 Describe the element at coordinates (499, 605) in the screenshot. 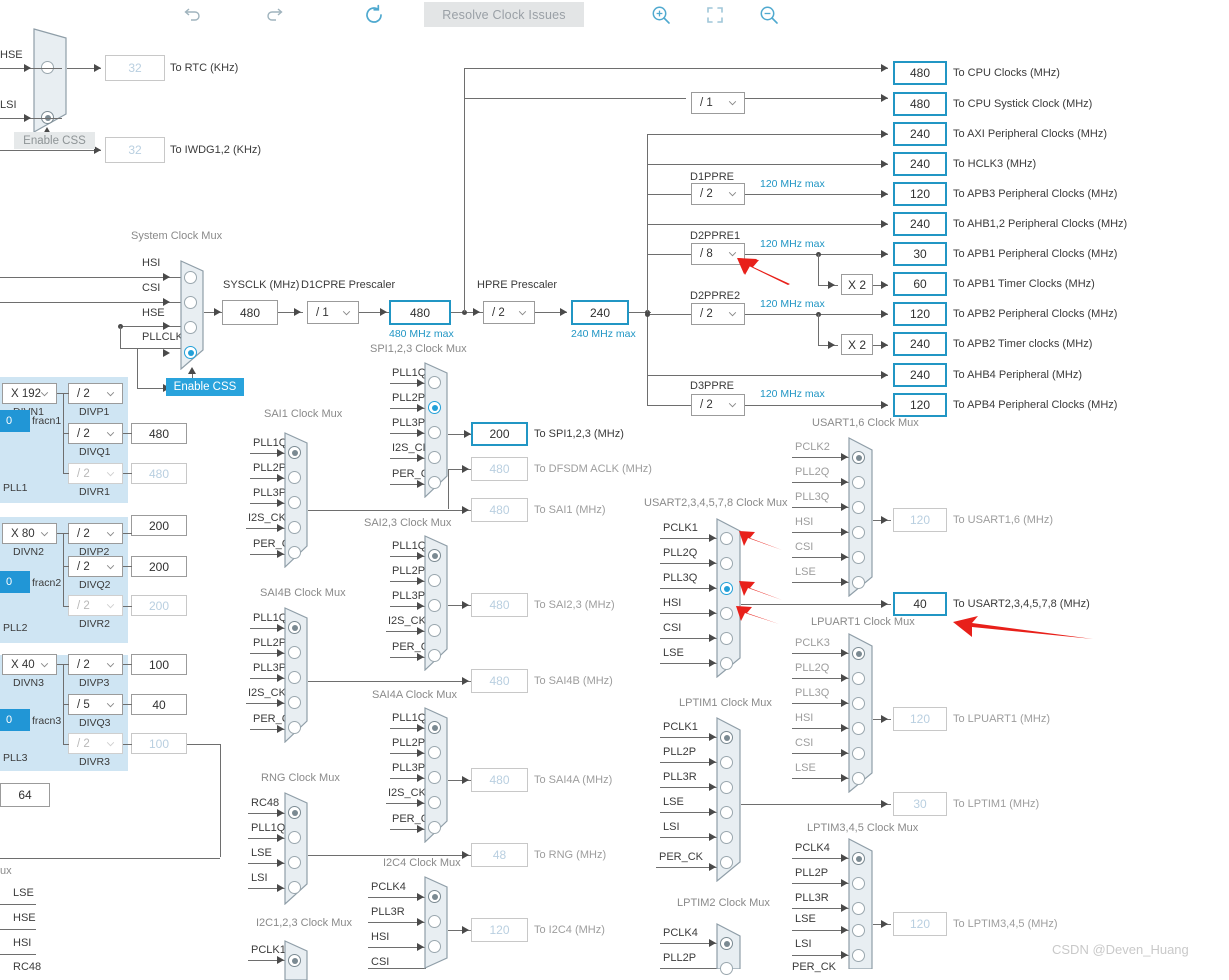

I see `sai23-output-value: 480` at that location.